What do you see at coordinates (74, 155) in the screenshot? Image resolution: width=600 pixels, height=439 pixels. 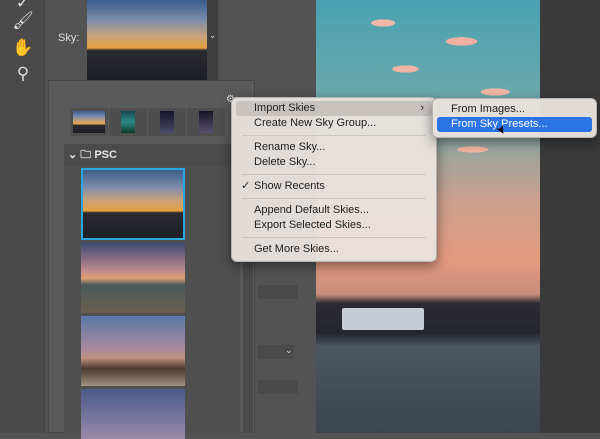 I see `chevron-down-icon: ⌄` at bounding box center [74, 155].